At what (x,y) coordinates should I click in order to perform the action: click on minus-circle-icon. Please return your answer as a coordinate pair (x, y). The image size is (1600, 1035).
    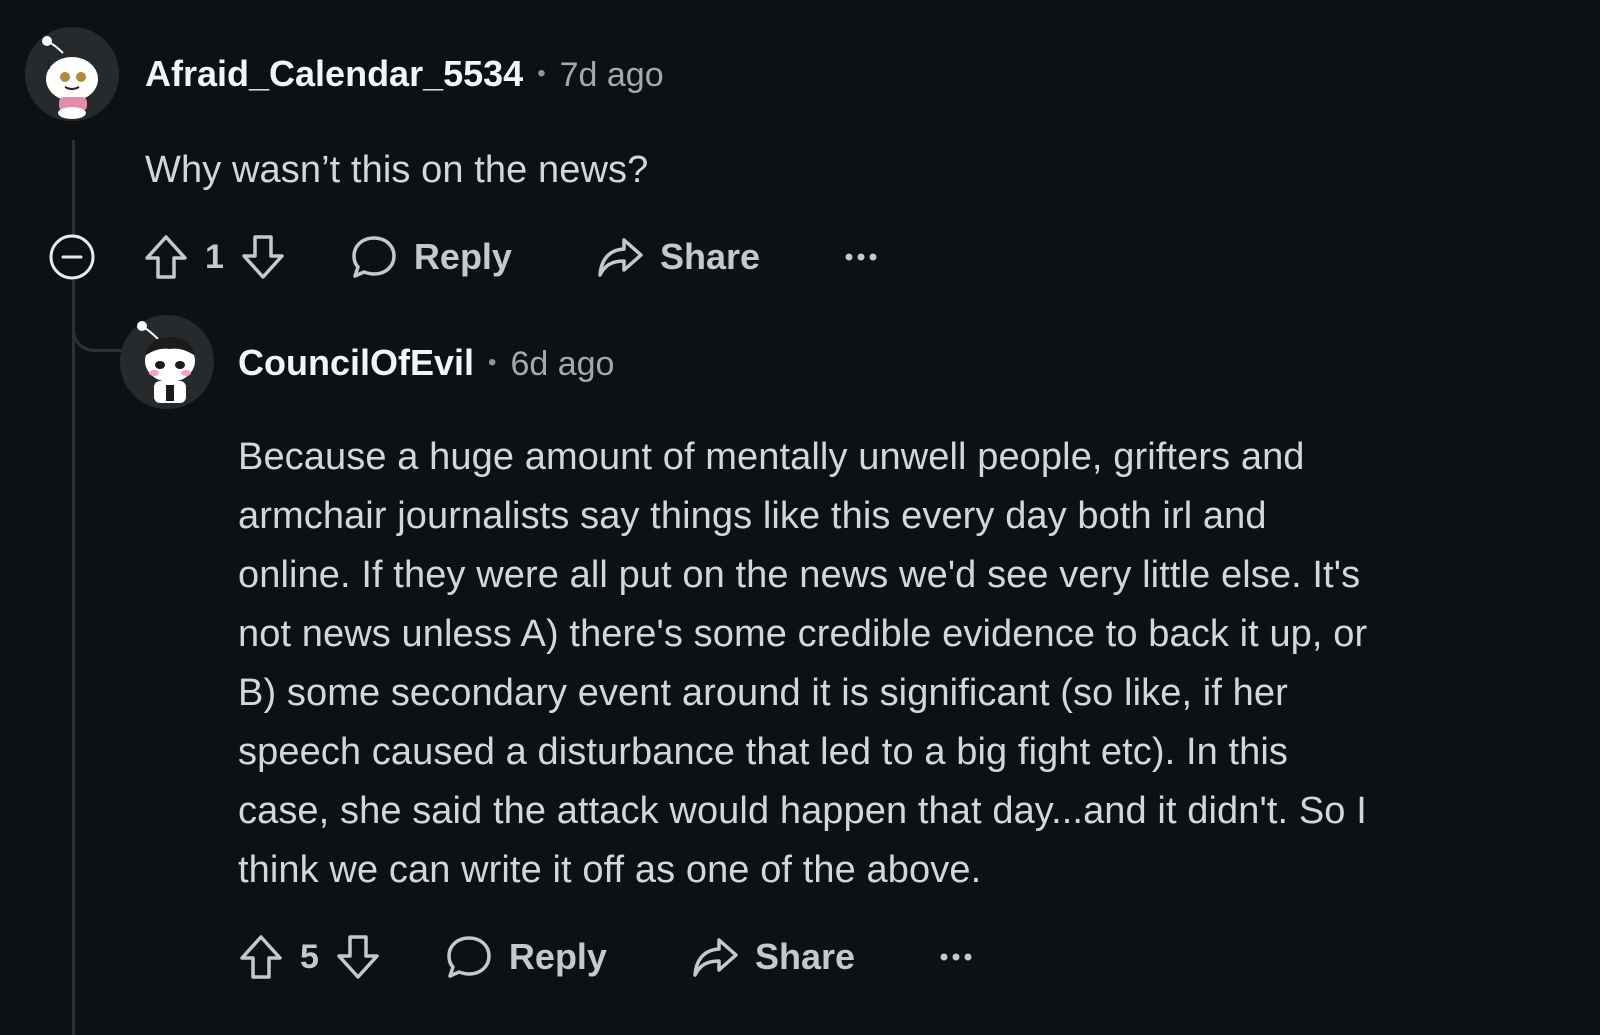
    Looking at the image, I should click on (72, 257).